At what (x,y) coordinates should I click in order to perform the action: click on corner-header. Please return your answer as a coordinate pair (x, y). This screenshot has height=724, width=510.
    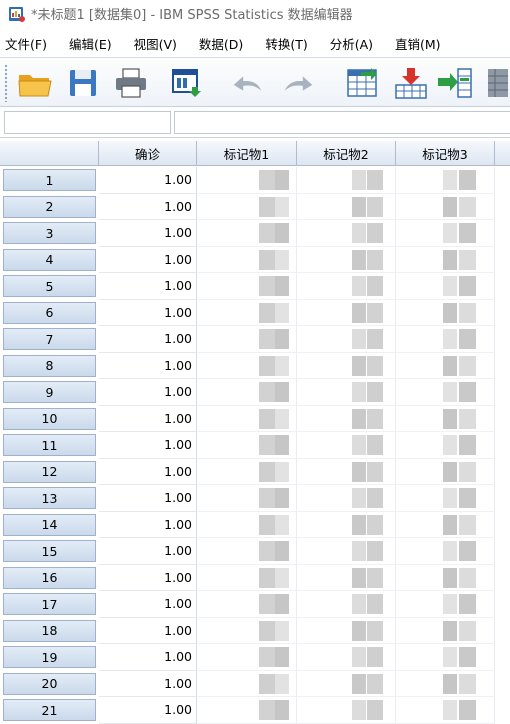
    Looking at the image, I should click on (49, 153).